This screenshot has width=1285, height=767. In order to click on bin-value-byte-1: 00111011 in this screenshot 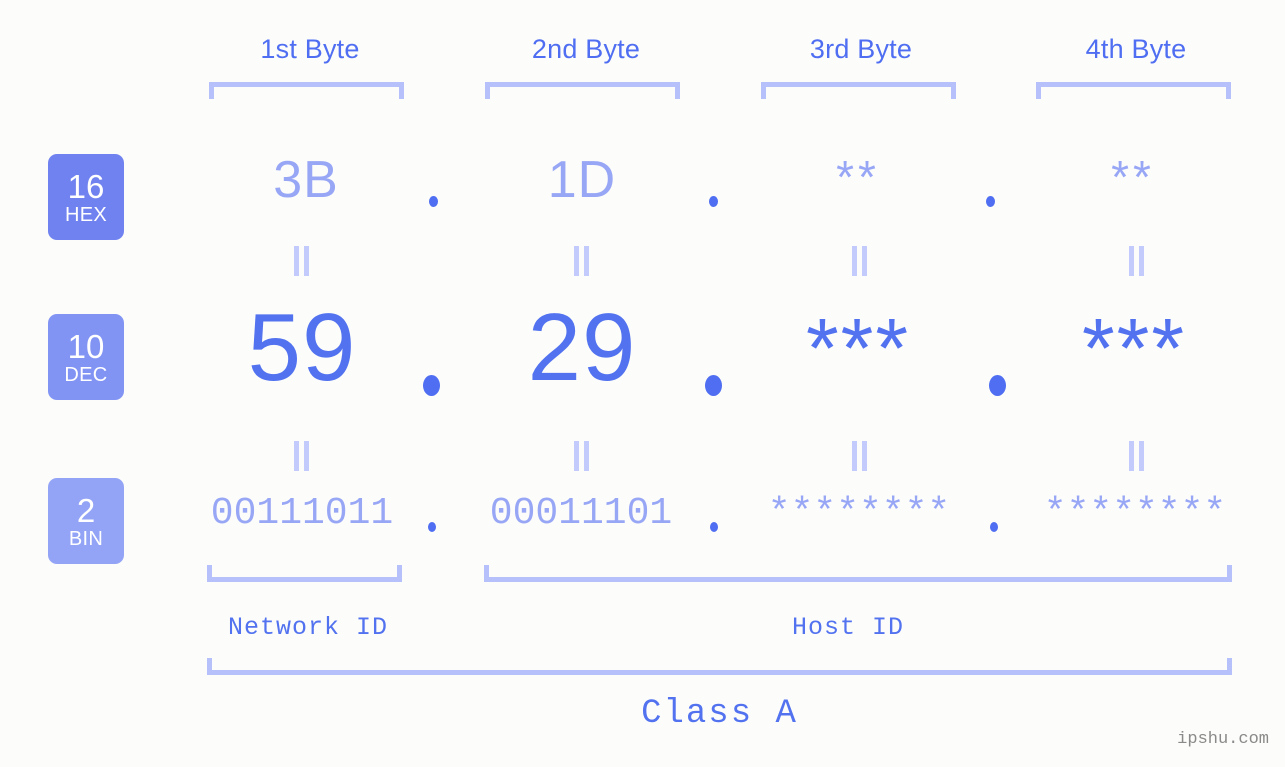, I will do `click(302, 513)`.